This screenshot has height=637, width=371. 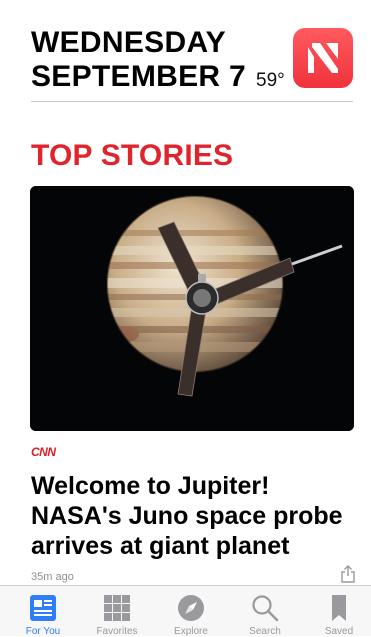 I want to click on compass-icon, so click(x=191, y=608).